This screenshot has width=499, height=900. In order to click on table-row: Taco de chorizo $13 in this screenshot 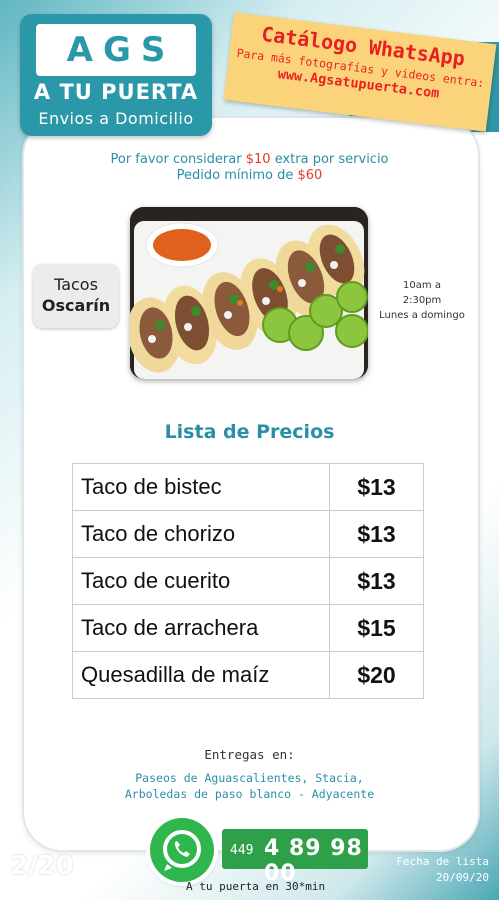, I will do `click(248, 534)`.